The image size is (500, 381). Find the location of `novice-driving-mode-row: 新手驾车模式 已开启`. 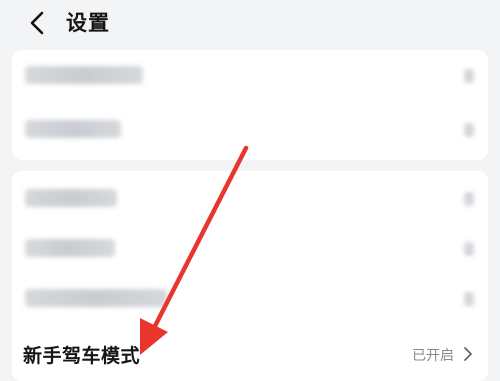

novice-driving-mode-row: 新手驾车模式 已开启 is located at coordinates (250, 355).